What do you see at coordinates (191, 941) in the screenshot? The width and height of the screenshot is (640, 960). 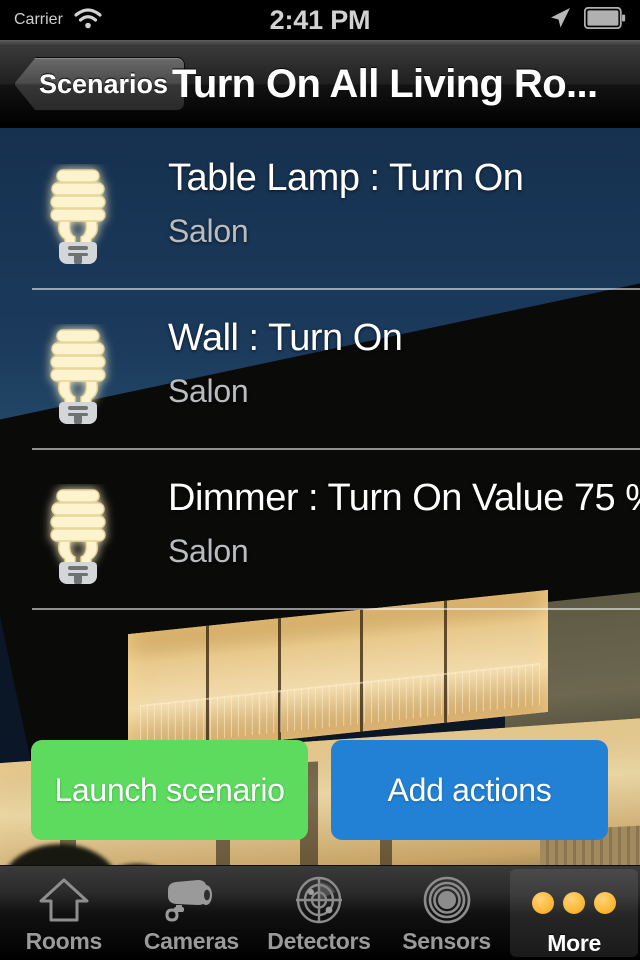 I see `tab-cameras-label: Cameras` at bounding box center [191, 941].